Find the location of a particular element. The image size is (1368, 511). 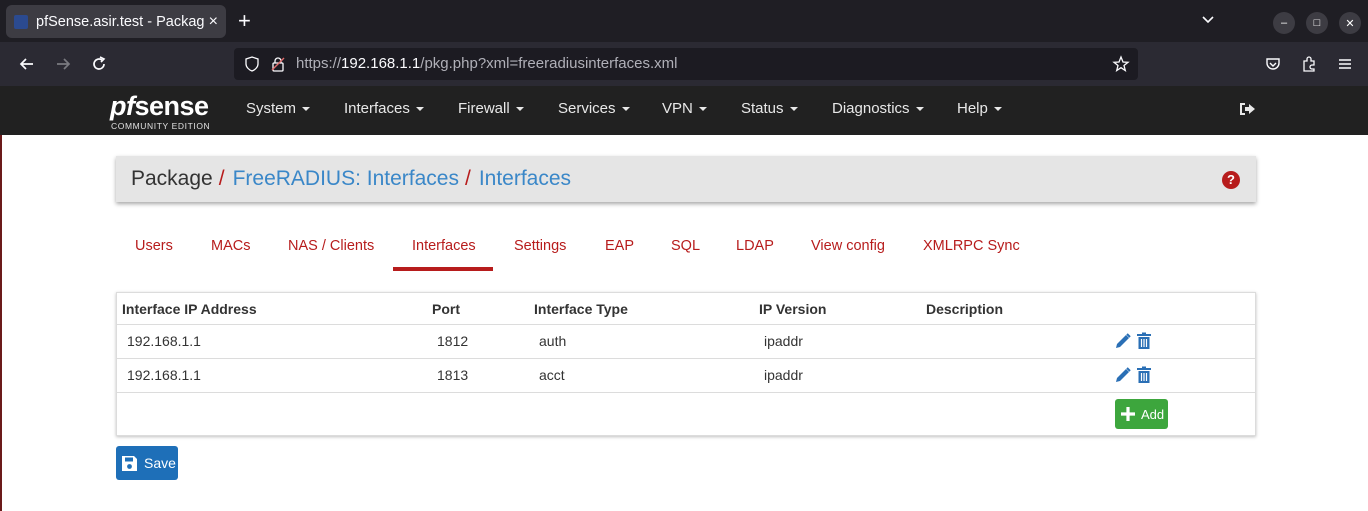

tab-close-icon: × is located at coordinates (213, 22).